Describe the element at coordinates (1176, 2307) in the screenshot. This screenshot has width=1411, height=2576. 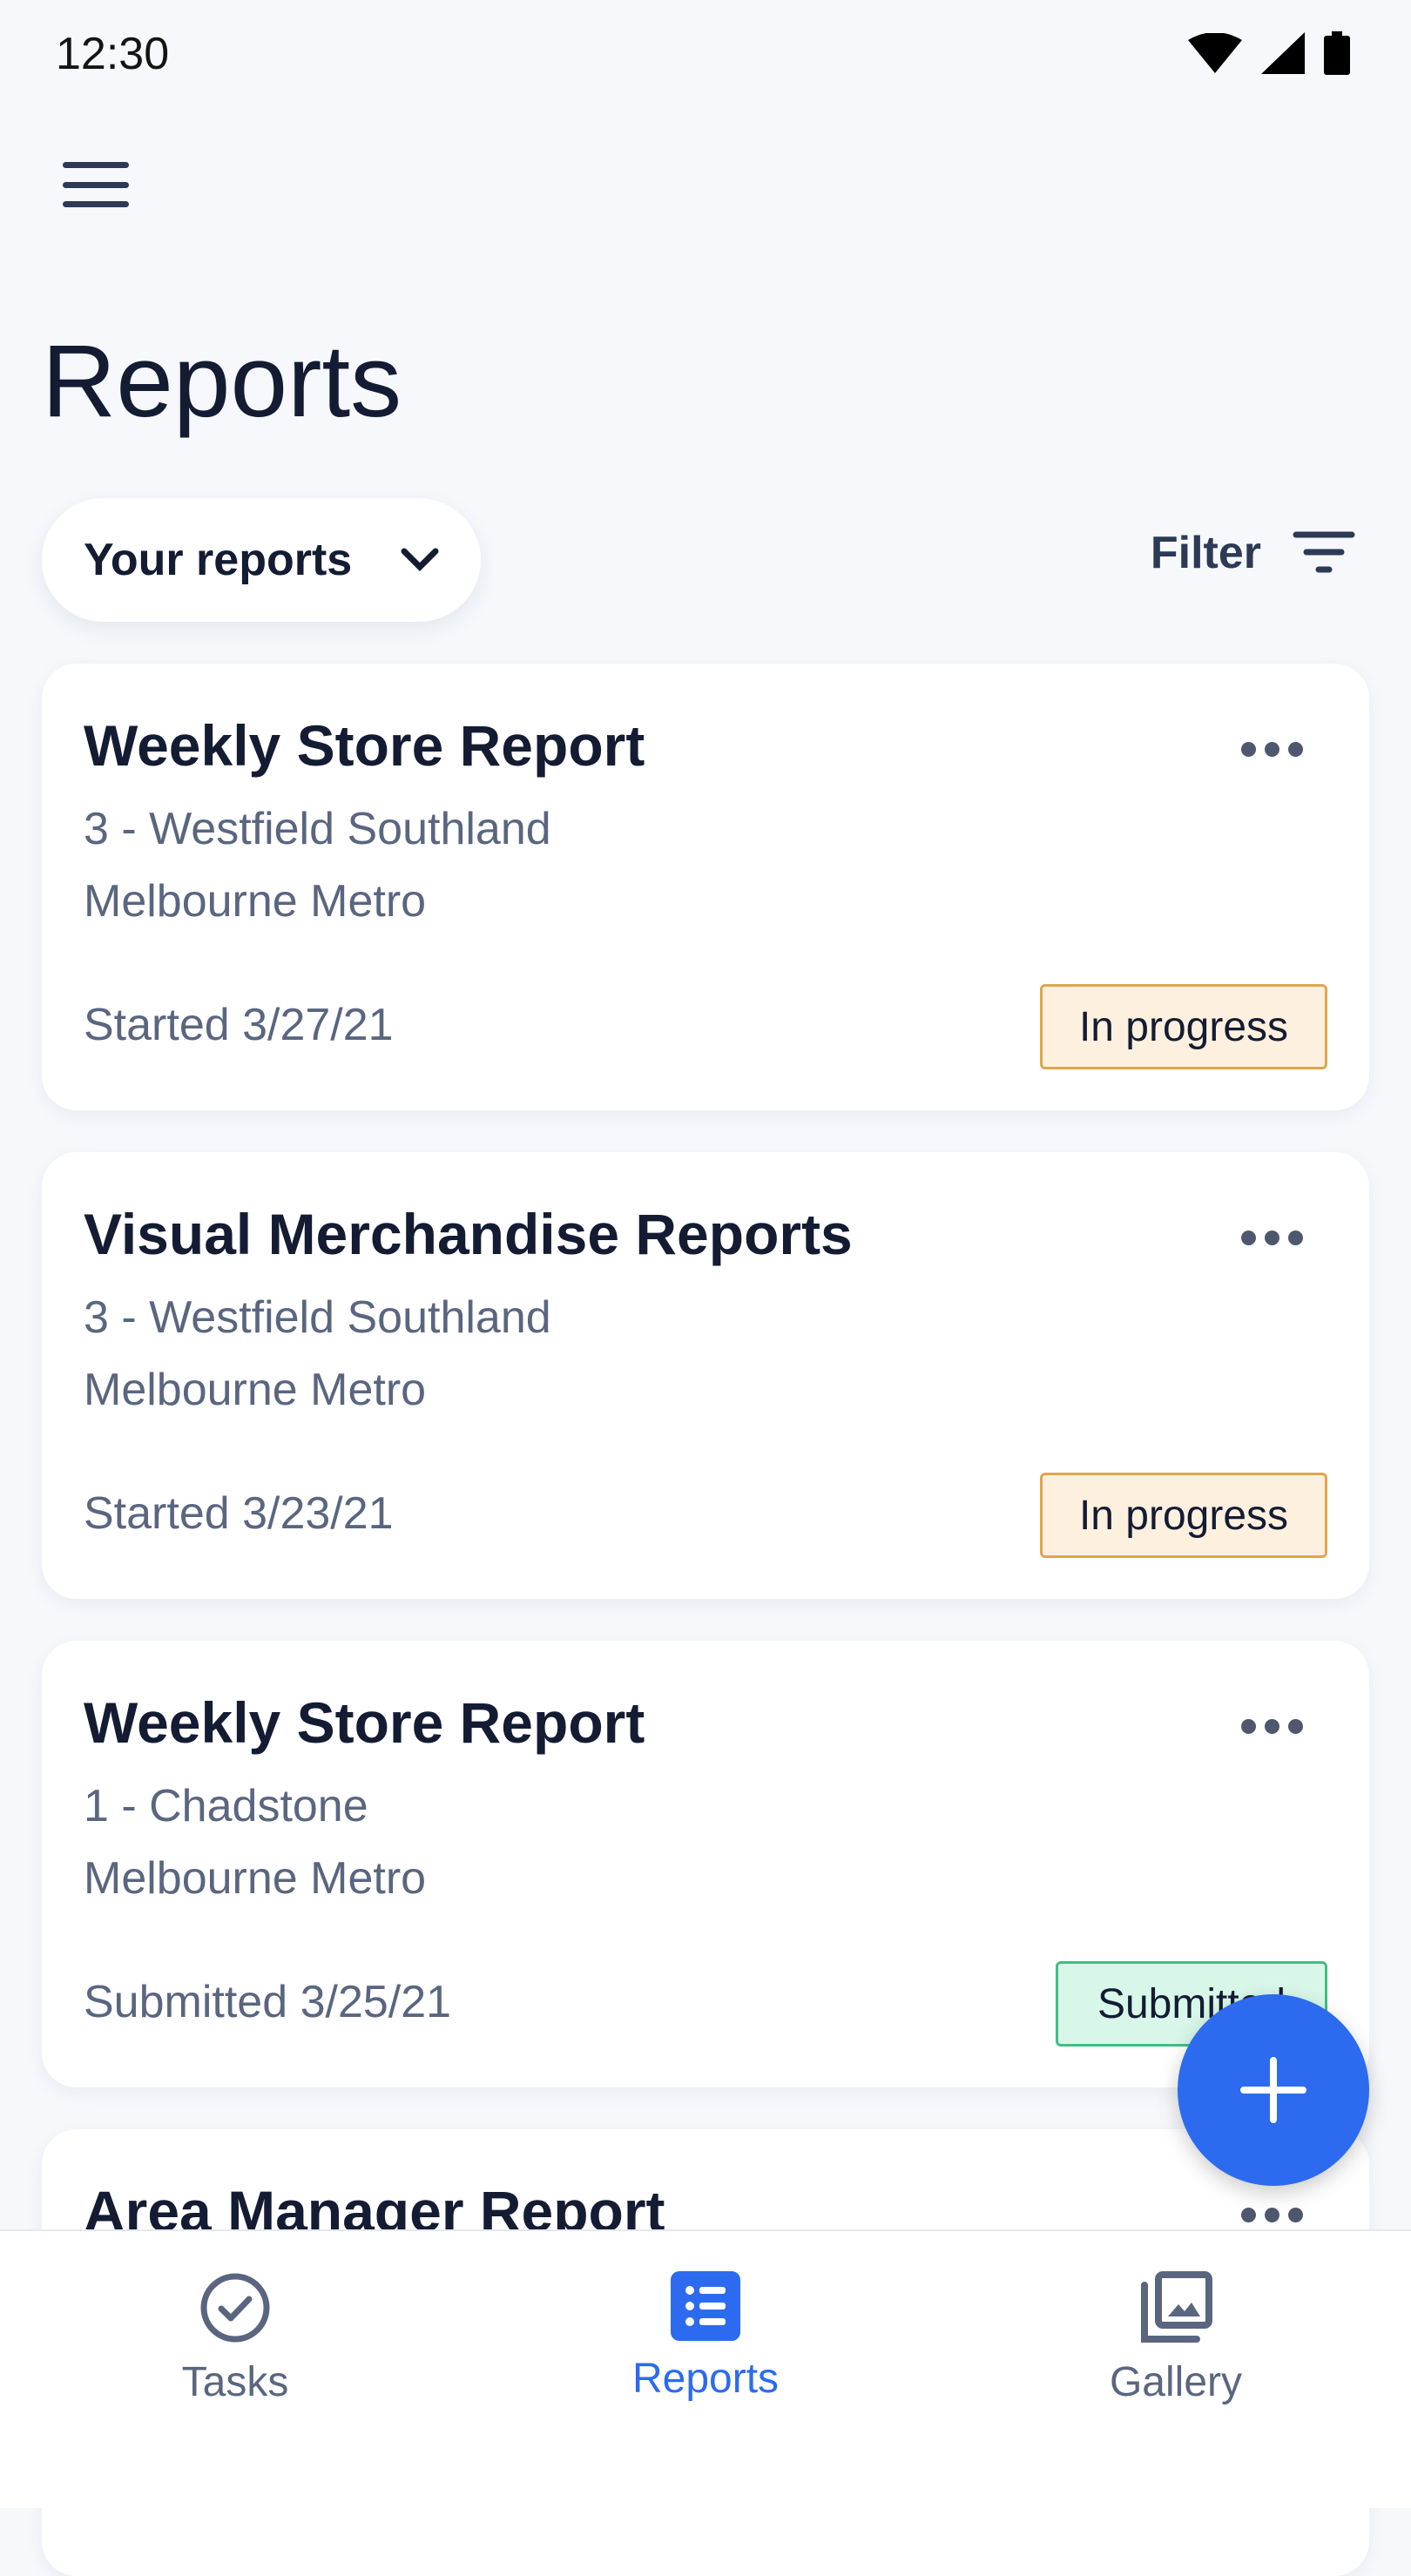
I see `gallery-icon` at that location.